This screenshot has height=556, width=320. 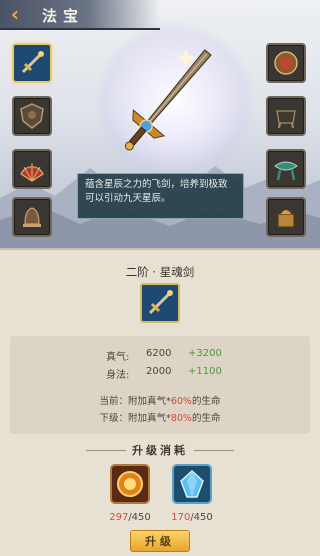 What do you see at coordinates (160, 196) in the screenshot?
I see `treasure-description: 蕴含星辰之力的飞剑，培养到极致可以引动九天星辰。` at bounding box center [160, 196].